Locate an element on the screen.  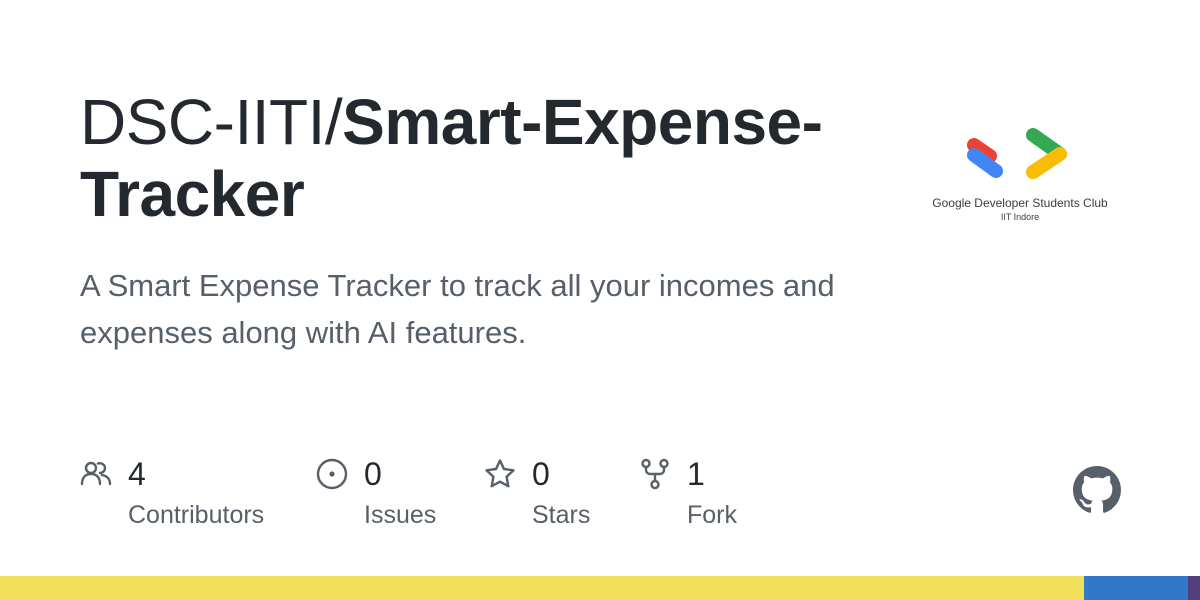
stars-count: 0 is located at coordinates (541, 474).